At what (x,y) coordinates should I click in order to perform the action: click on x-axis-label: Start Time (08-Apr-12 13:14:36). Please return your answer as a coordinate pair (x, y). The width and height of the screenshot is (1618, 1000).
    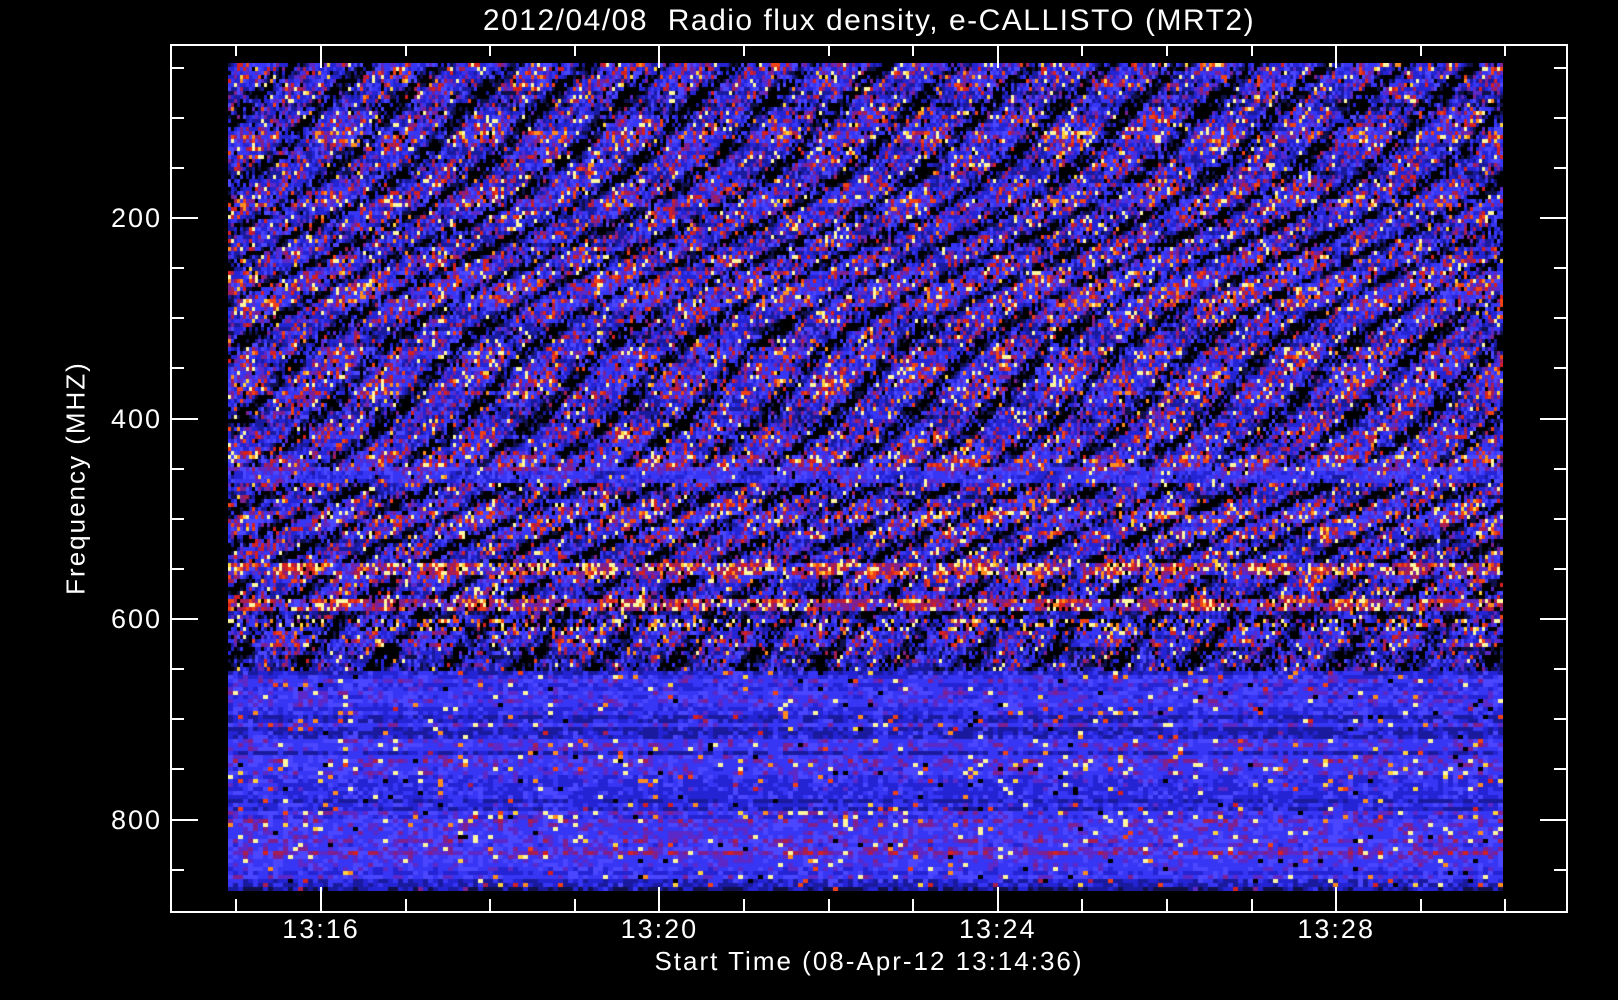
    Looking at the image, I should click on (869, 961).